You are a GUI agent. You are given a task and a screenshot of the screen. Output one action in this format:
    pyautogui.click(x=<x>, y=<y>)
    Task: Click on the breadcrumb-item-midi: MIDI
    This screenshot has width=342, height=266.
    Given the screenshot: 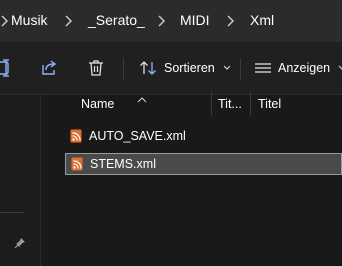 What is the action you would take?
    pyautogui.click(x=195, y=20)
    